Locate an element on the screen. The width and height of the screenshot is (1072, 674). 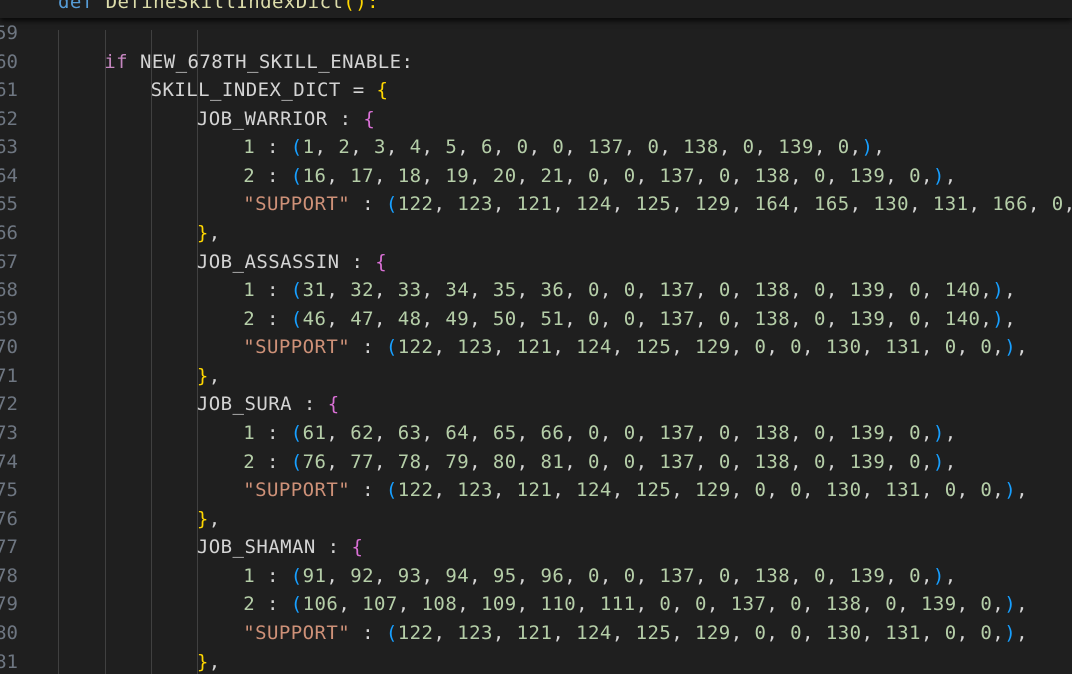
line-number-text: 67 is located at coordinates (9, 261).